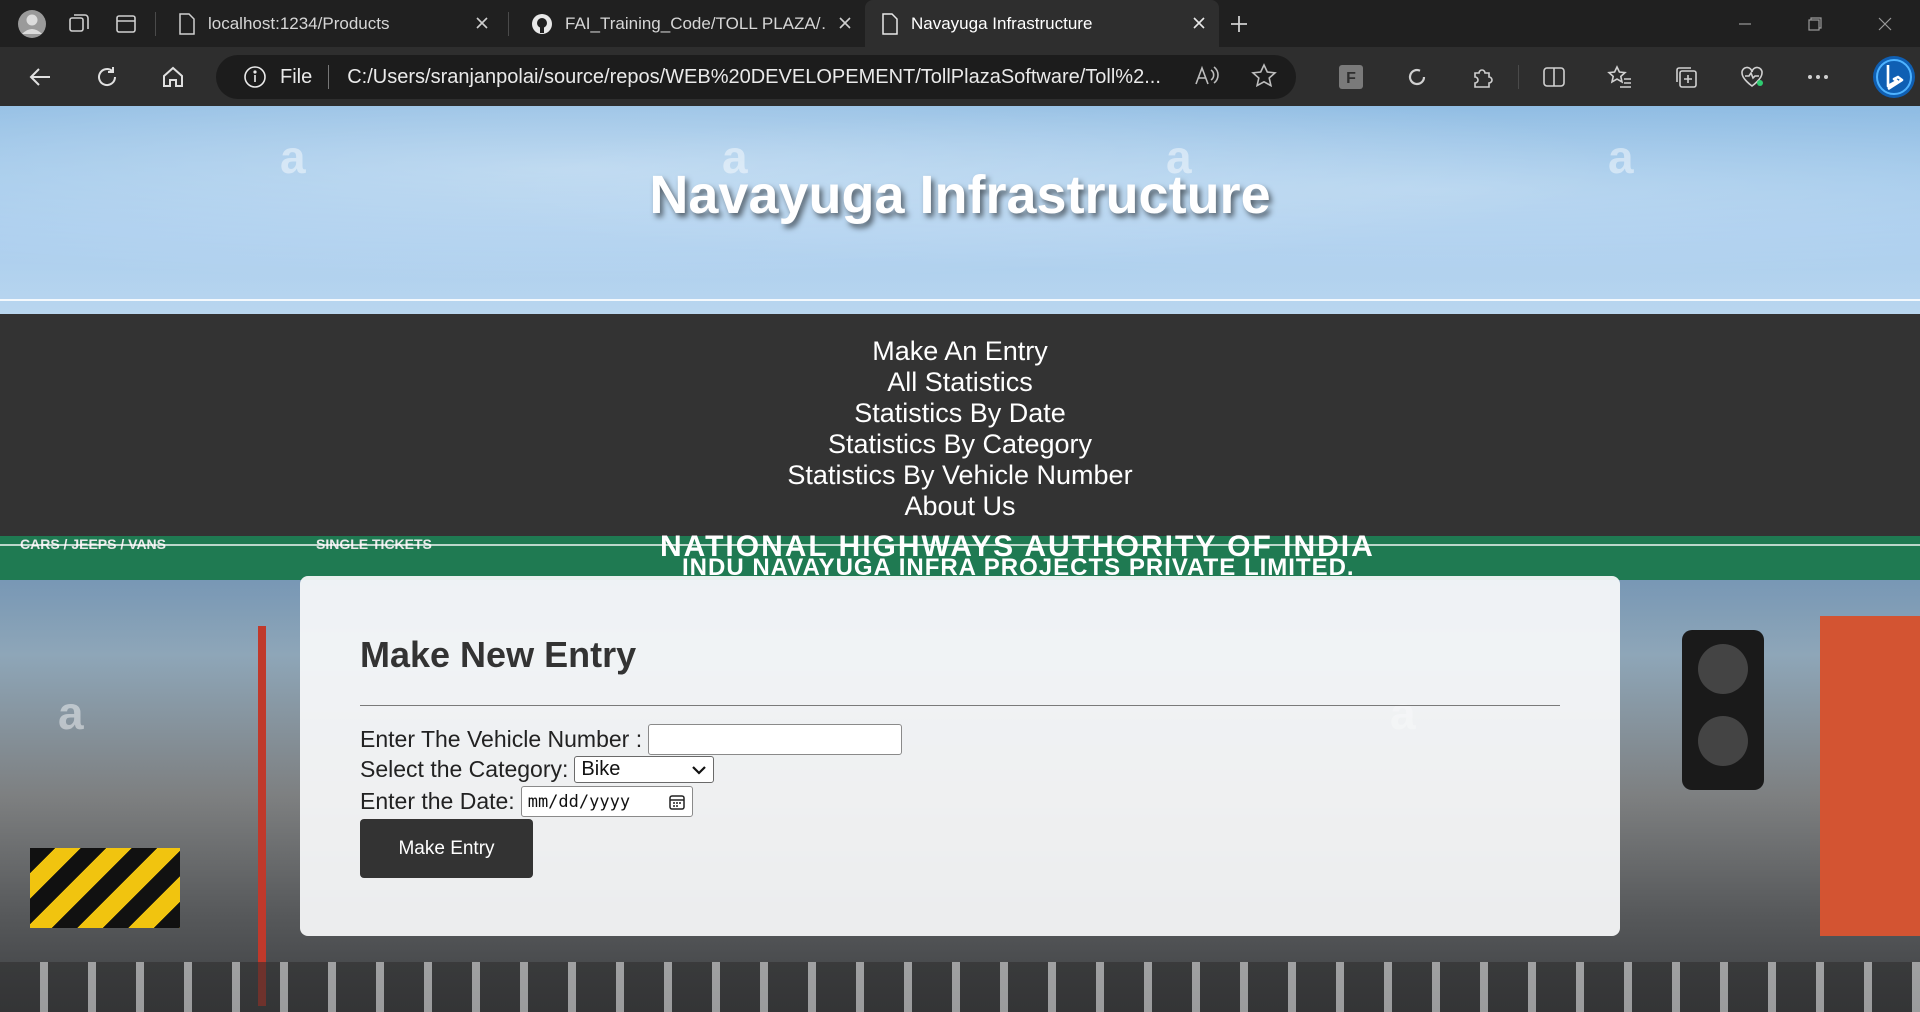 The image size is (1920, 1012). Describe the element at coordinates (105, 888) in the screenshot. I see `hazard-barrier` at that location.